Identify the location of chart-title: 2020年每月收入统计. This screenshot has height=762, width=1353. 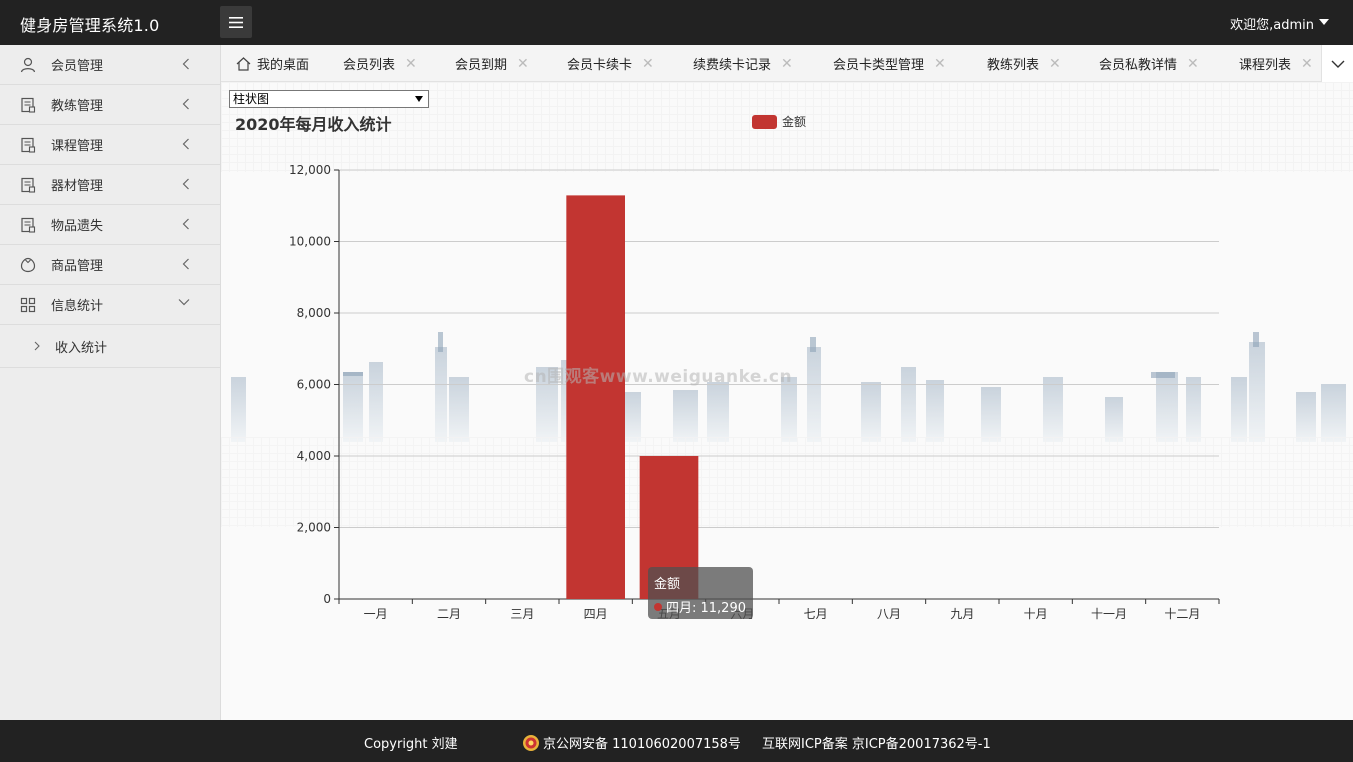
(313, 124).